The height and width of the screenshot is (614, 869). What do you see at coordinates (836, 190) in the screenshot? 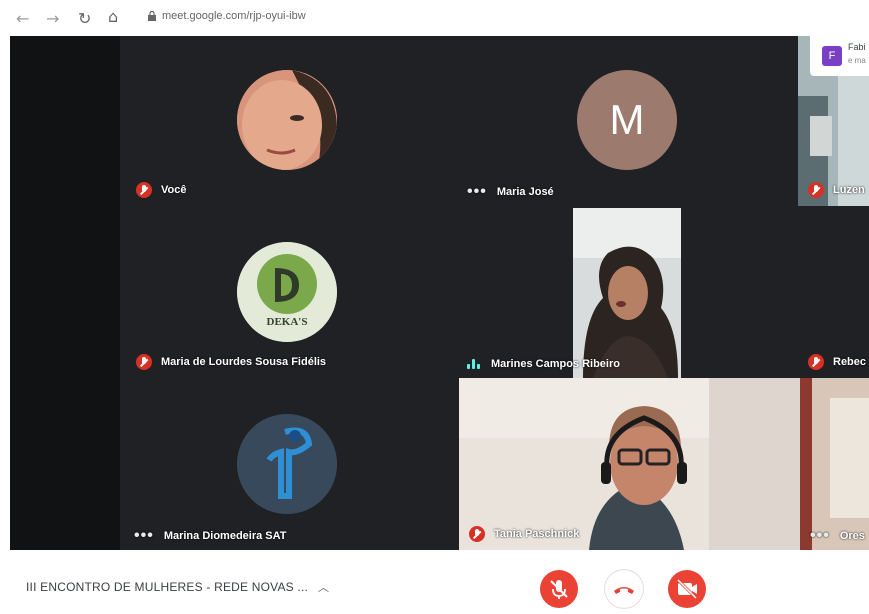
I see `participant-name: Luzen` at bounding box center [836, 190].